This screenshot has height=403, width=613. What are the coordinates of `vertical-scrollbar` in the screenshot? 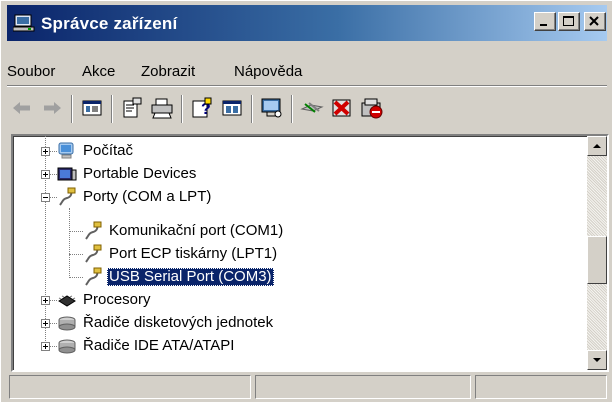 It's located at (597, 253).